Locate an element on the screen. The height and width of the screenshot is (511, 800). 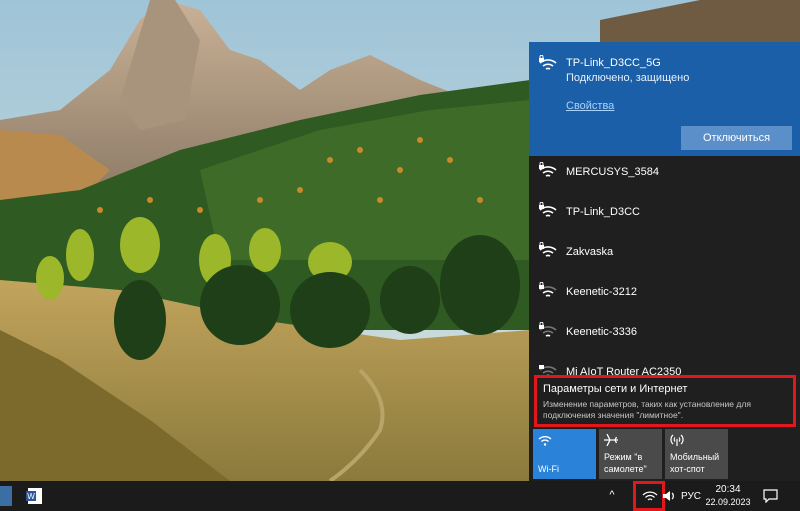
wifi-toggle: Wi-Fi is located at coordinates (564, 454).